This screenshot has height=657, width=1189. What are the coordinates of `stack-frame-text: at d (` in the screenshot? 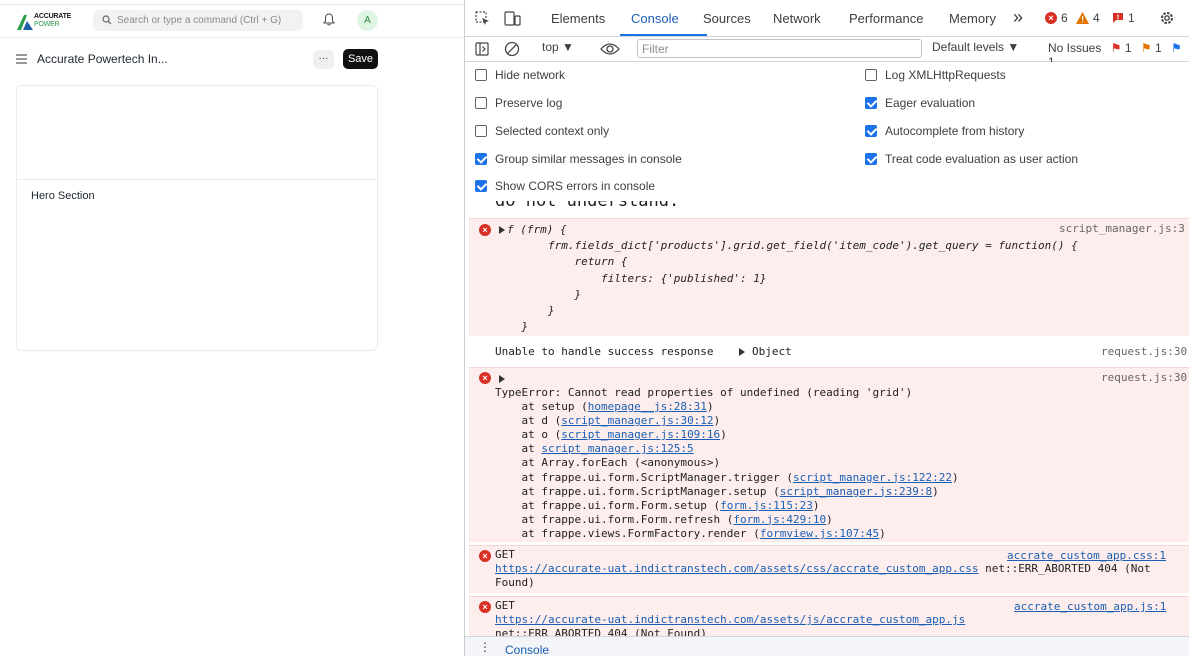 It's located at (528, 421).